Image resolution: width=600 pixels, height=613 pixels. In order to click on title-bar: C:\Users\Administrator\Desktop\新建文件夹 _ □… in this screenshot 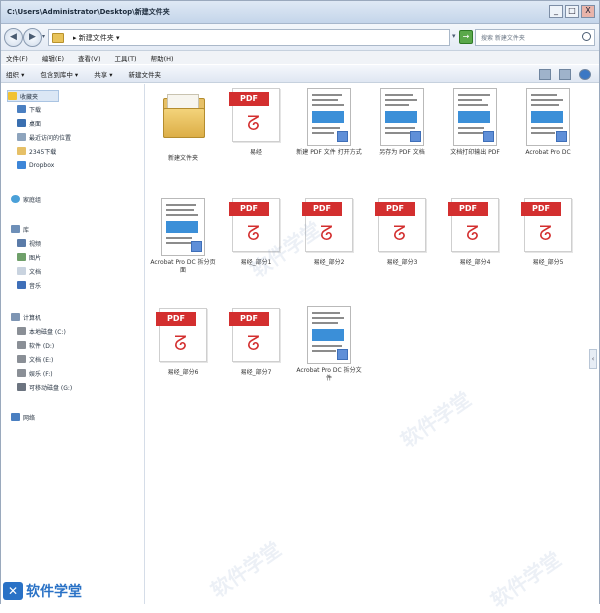, I will do `click(300, 12)`.